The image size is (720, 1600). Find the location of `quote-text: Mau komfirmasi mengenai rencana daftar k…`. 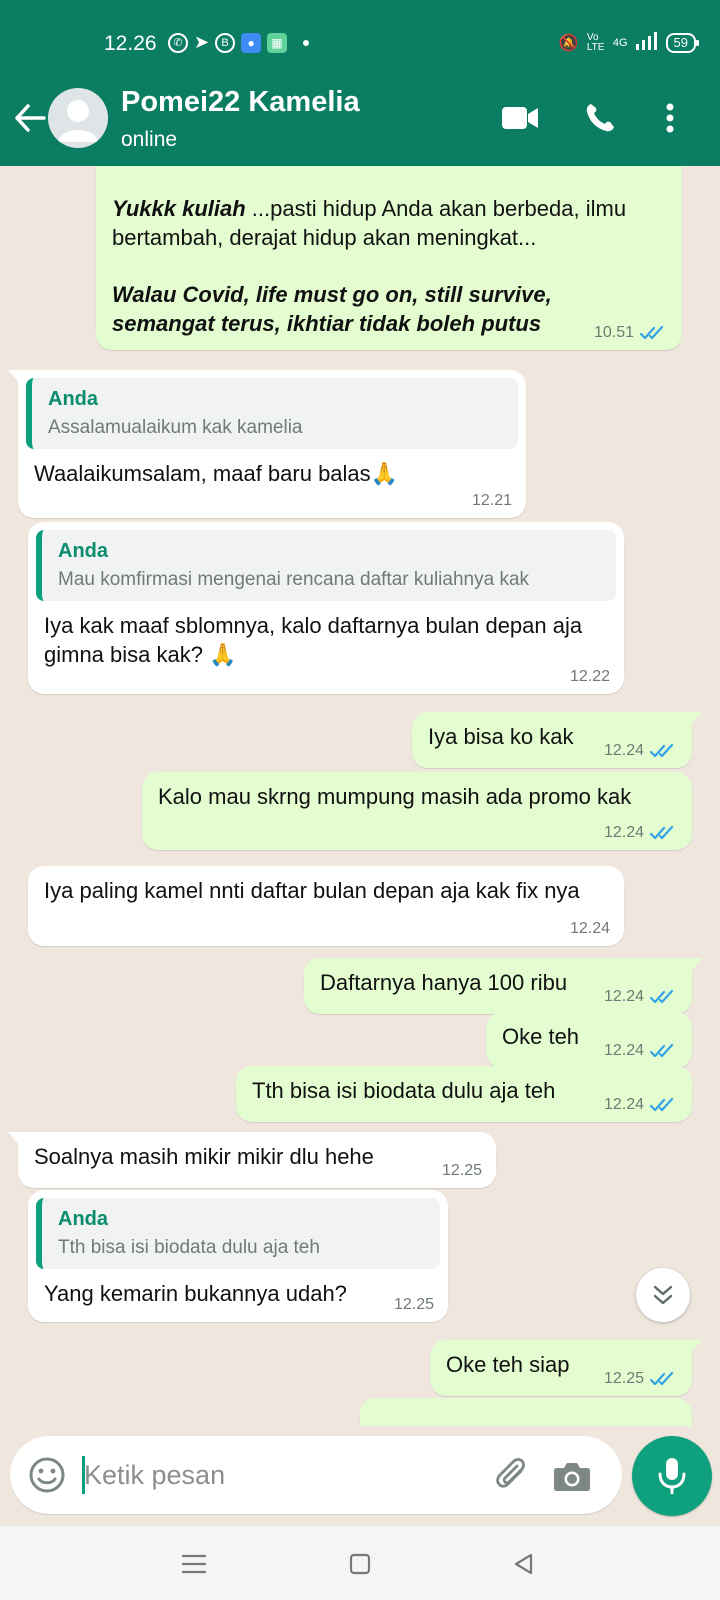

quote-text: Mau komfirmasi mengenai rencana daftar k… is located at coordinates (294, 579).